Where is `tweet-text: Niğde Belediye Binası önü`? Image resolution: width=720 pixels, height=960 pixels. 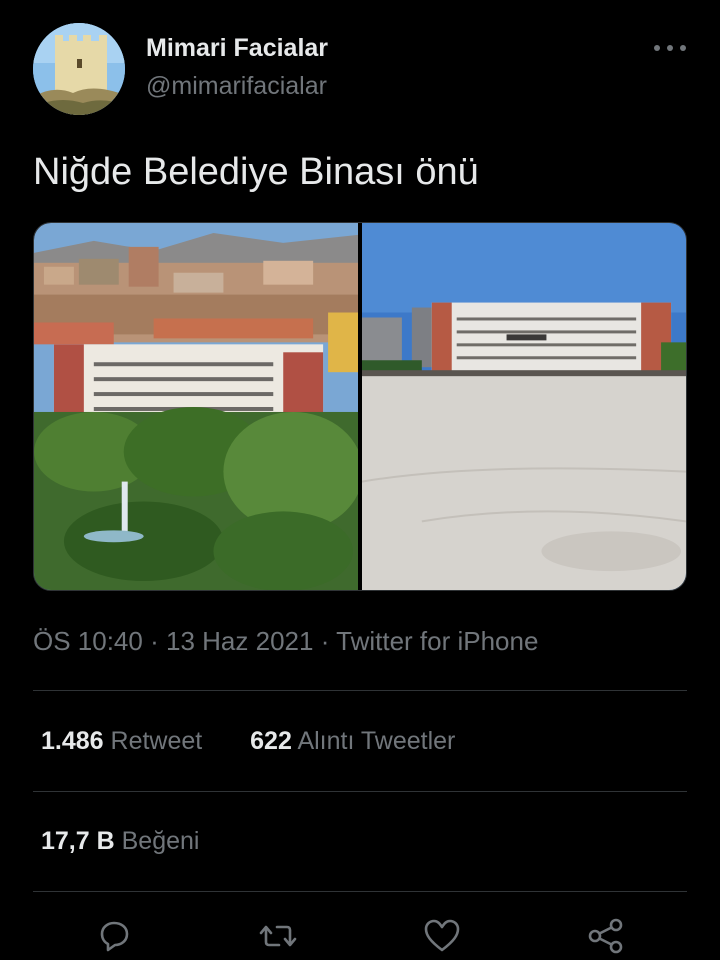
tweet-text: Niğde Belediye Binası önü is located at coordinates (256, 172).